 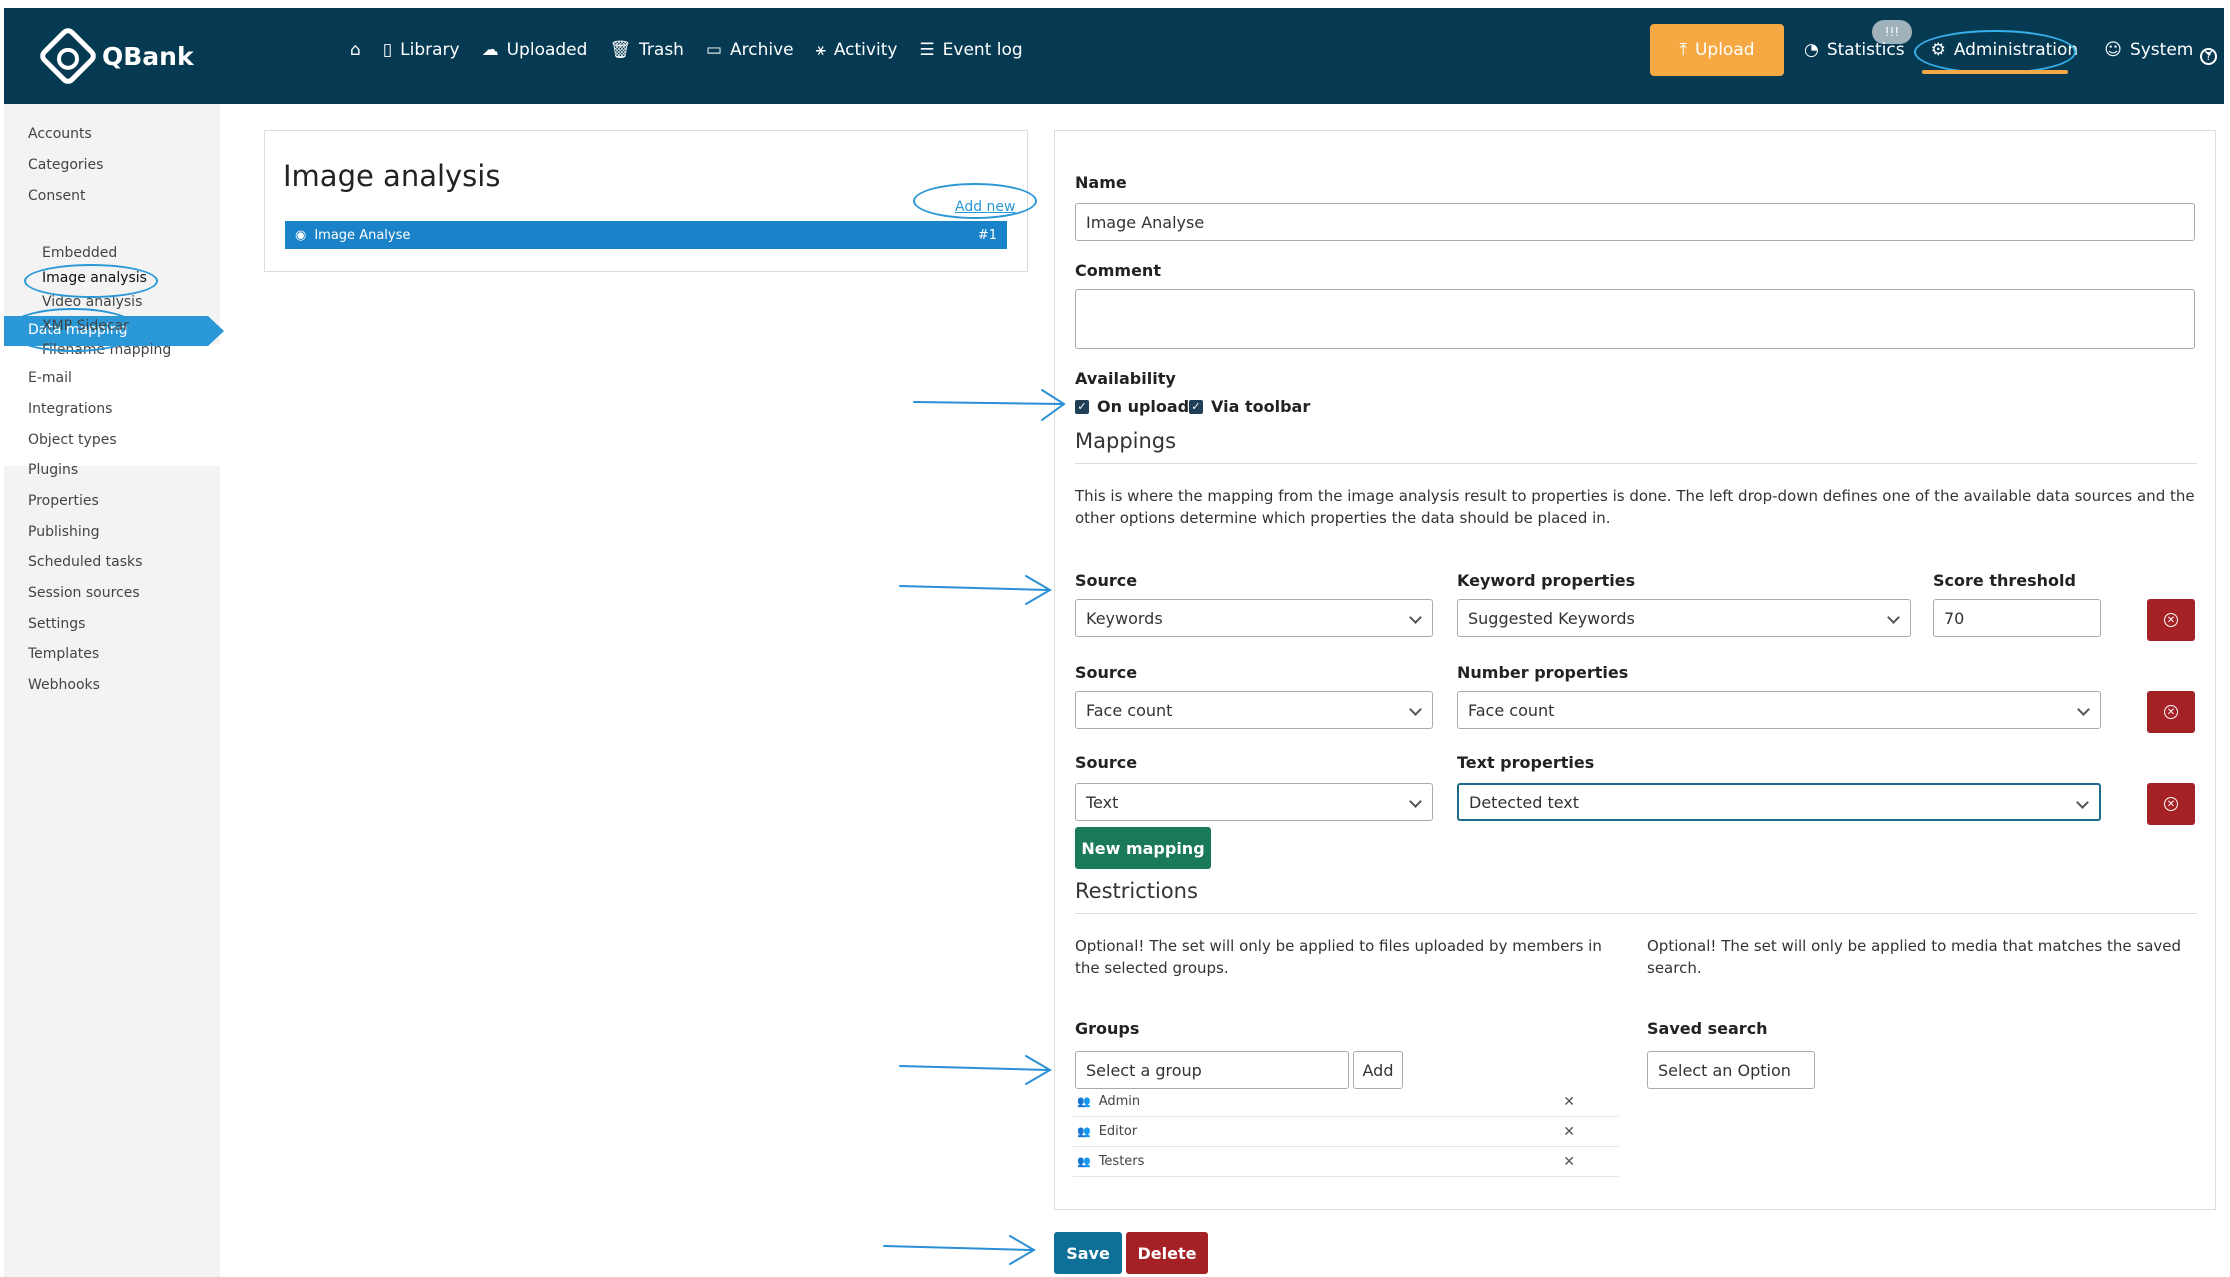 I want to click on sidebar-item-webhooks: Webhooks, so click(x=64, y=685).